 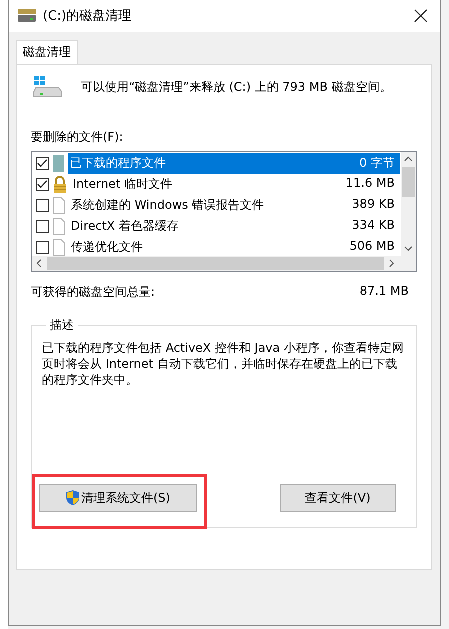 What do you see at coordinates (235, 184) in the screenshot?
I see `file-list-item: Internet 临时文件 11.6 MB` at bounding box center [235, 184].